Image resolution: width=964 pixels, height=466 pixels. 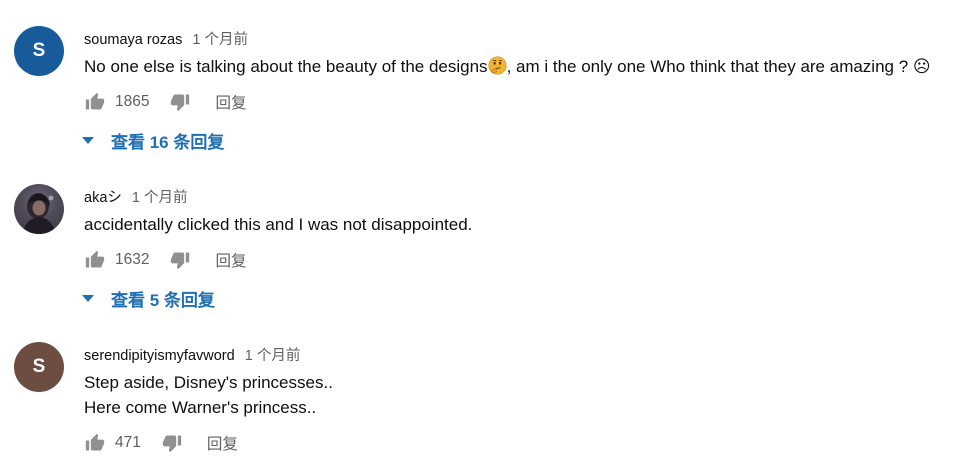 What do you see at coordinates (128, 442) in the screenshot?
I see `like-count: 471` at bounding box center [128, 442].